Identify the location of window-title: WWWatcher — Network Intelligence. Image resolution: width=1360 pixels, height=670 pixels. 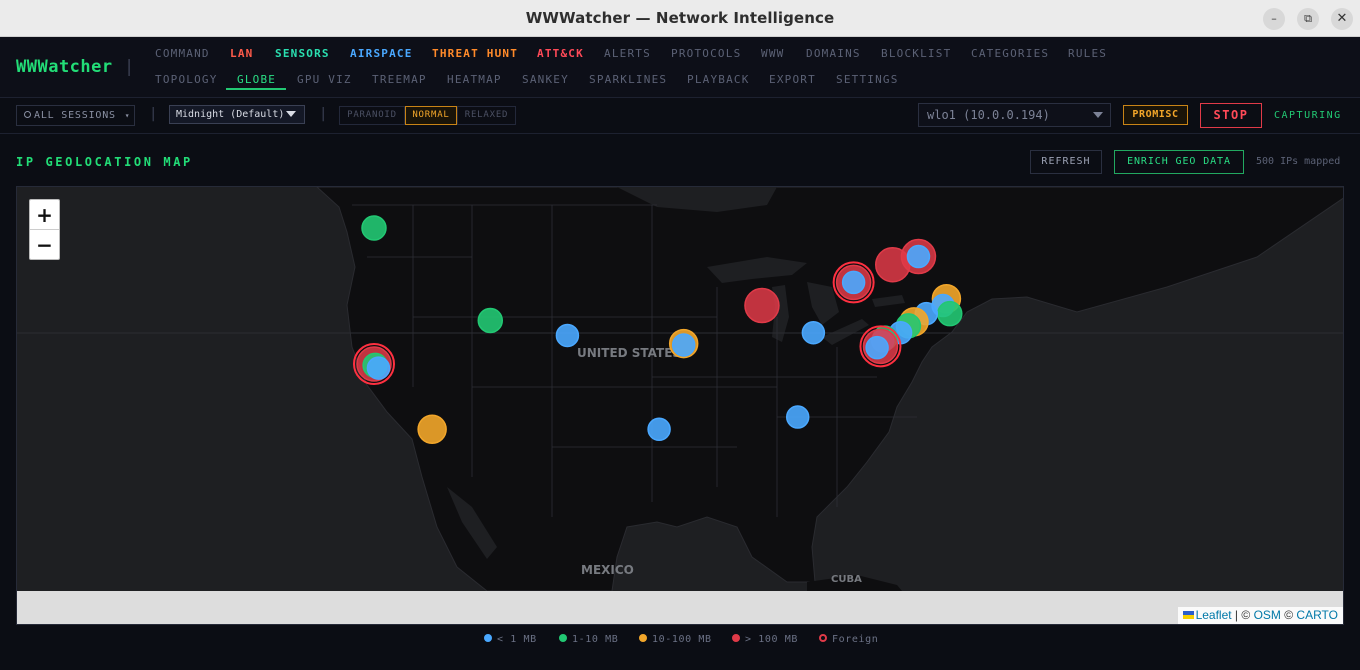
(680, 18).